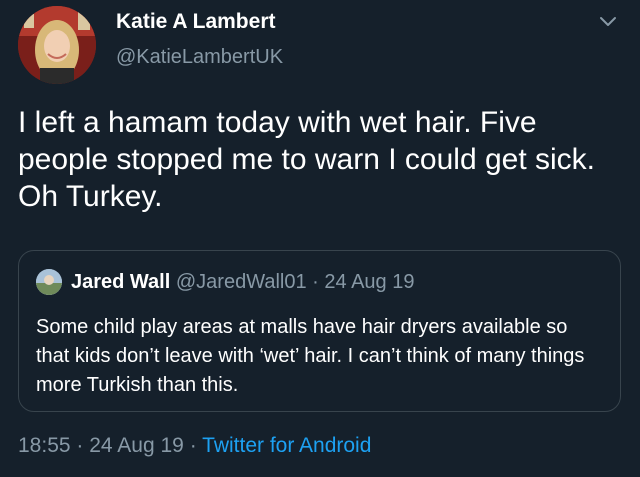  Describe the element at coordinates (57, 45) in the screenshot. I see `avatar` at that location.